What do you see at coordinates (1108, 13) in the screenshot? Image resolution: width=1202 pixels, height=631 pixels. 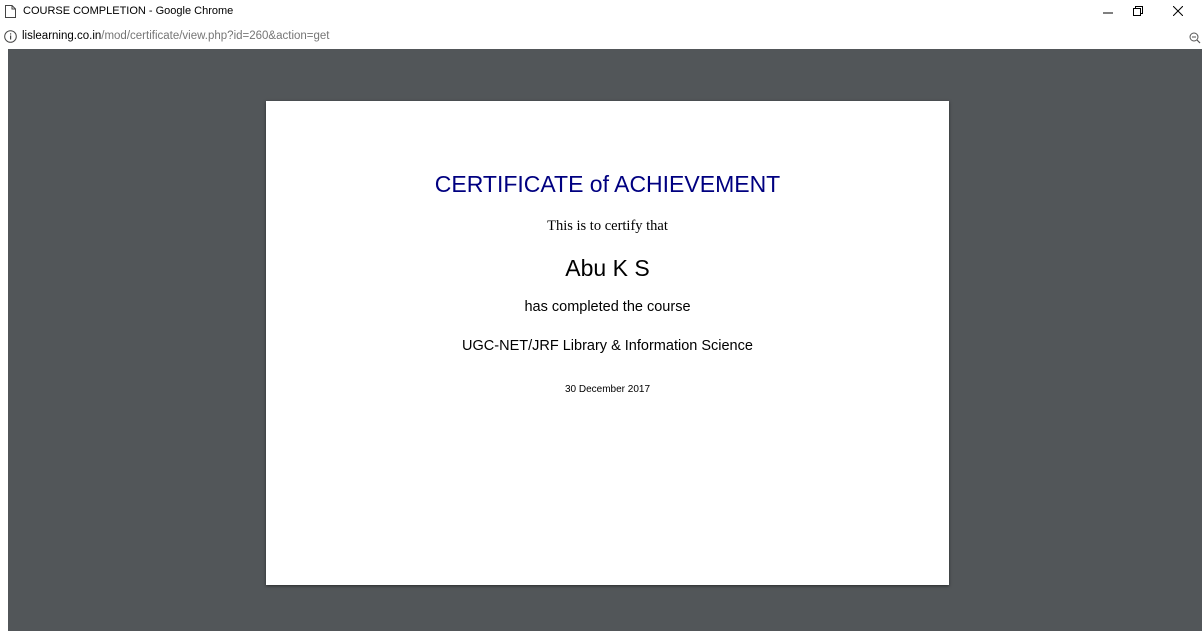 I see `minimize-icon` at bounding box center [1108, 13].